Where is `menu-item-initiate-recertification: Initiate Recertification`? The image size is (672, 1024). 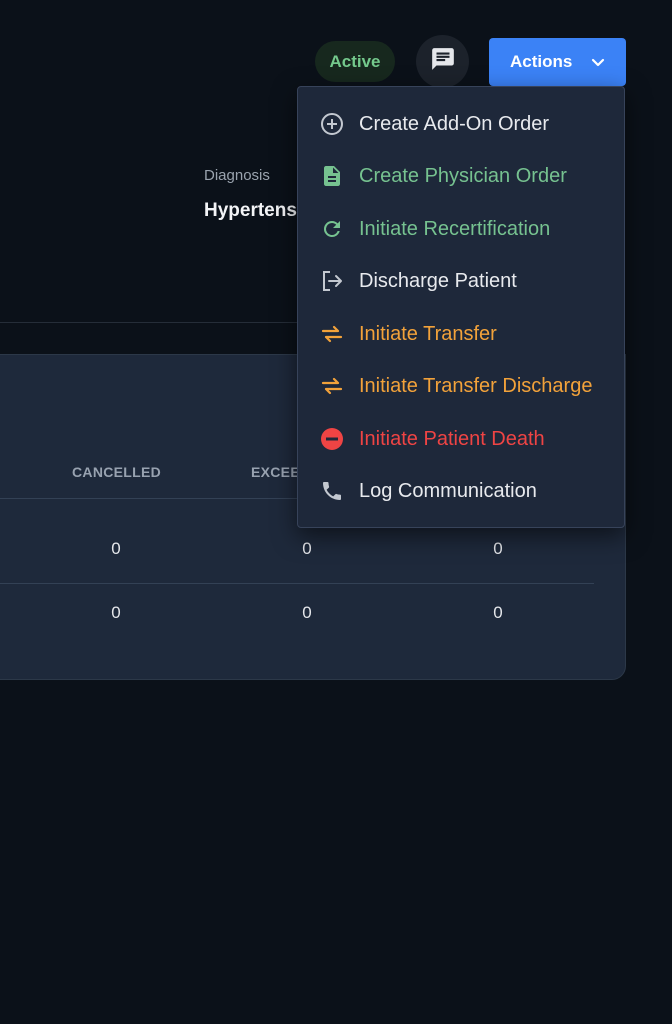 menu-item-initiate-recertification: Initiate Recertification is located at coordinates (461, 229).